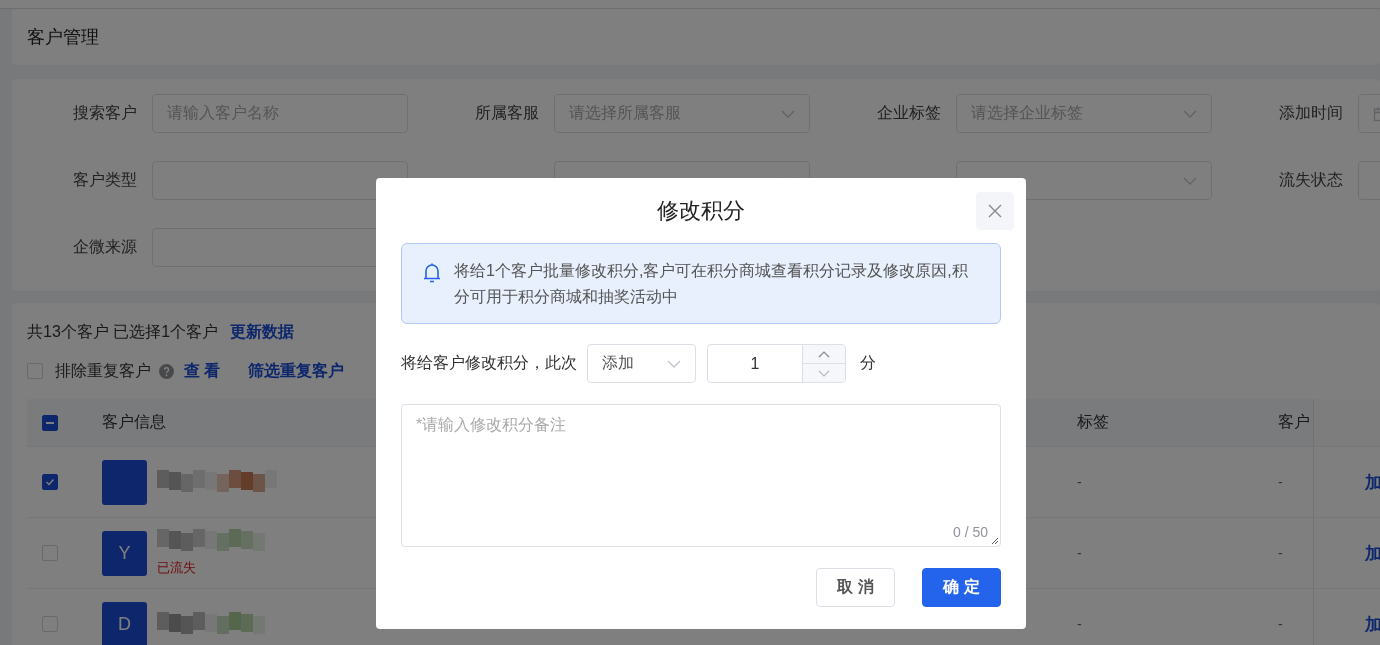  What do you see at coordinates (489, 363) in the screenshot?
I see `prompt-text: 将给客户修改积分，此次` at bounding box center [489, 363].